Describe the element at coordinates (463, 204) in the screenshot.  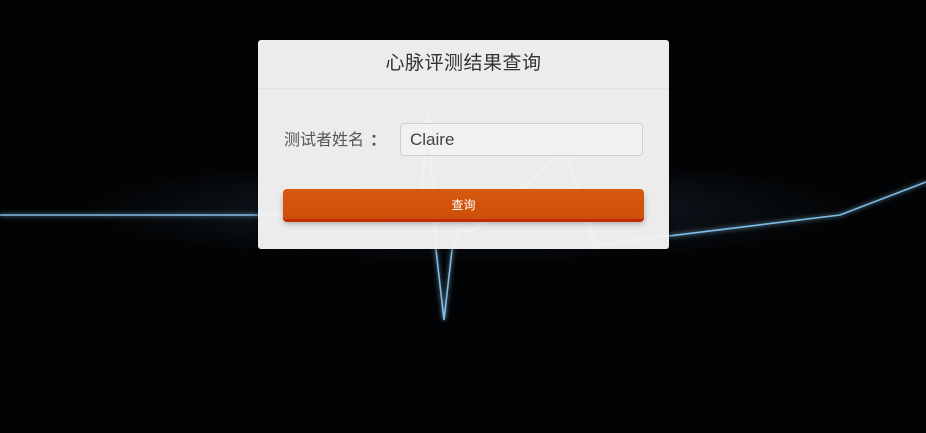
I see `query-button: 查询` at that location.